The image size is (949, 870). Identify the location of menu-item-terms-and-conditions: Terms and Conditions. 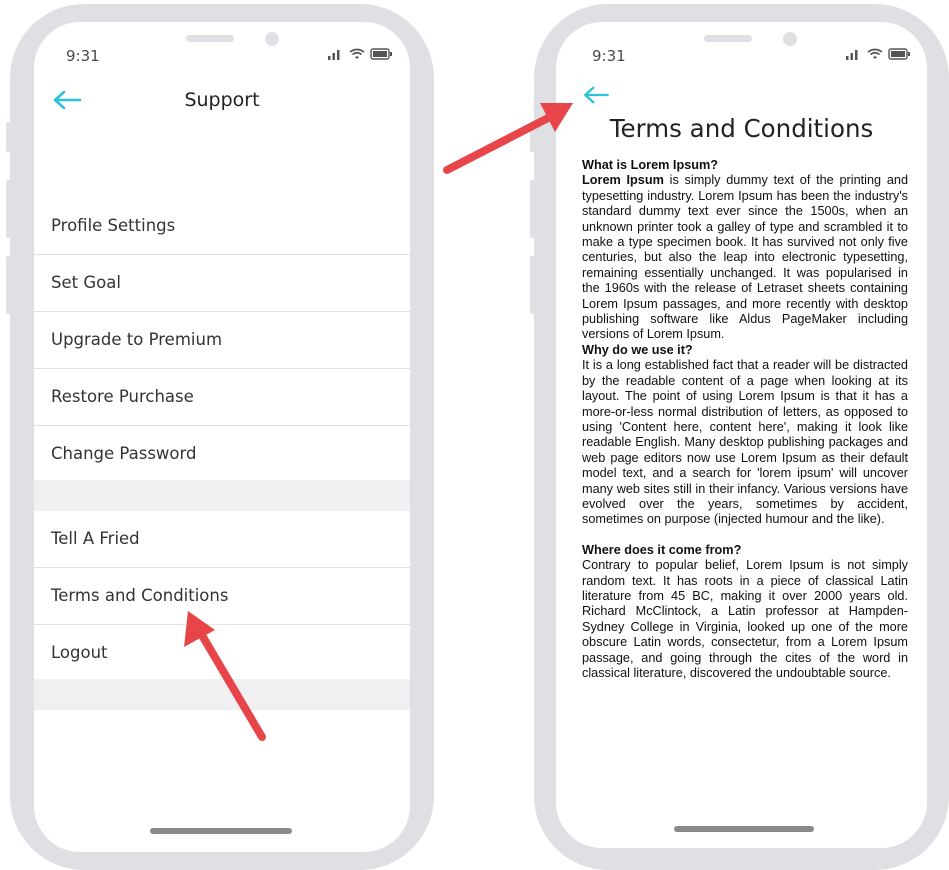
(222, 596).